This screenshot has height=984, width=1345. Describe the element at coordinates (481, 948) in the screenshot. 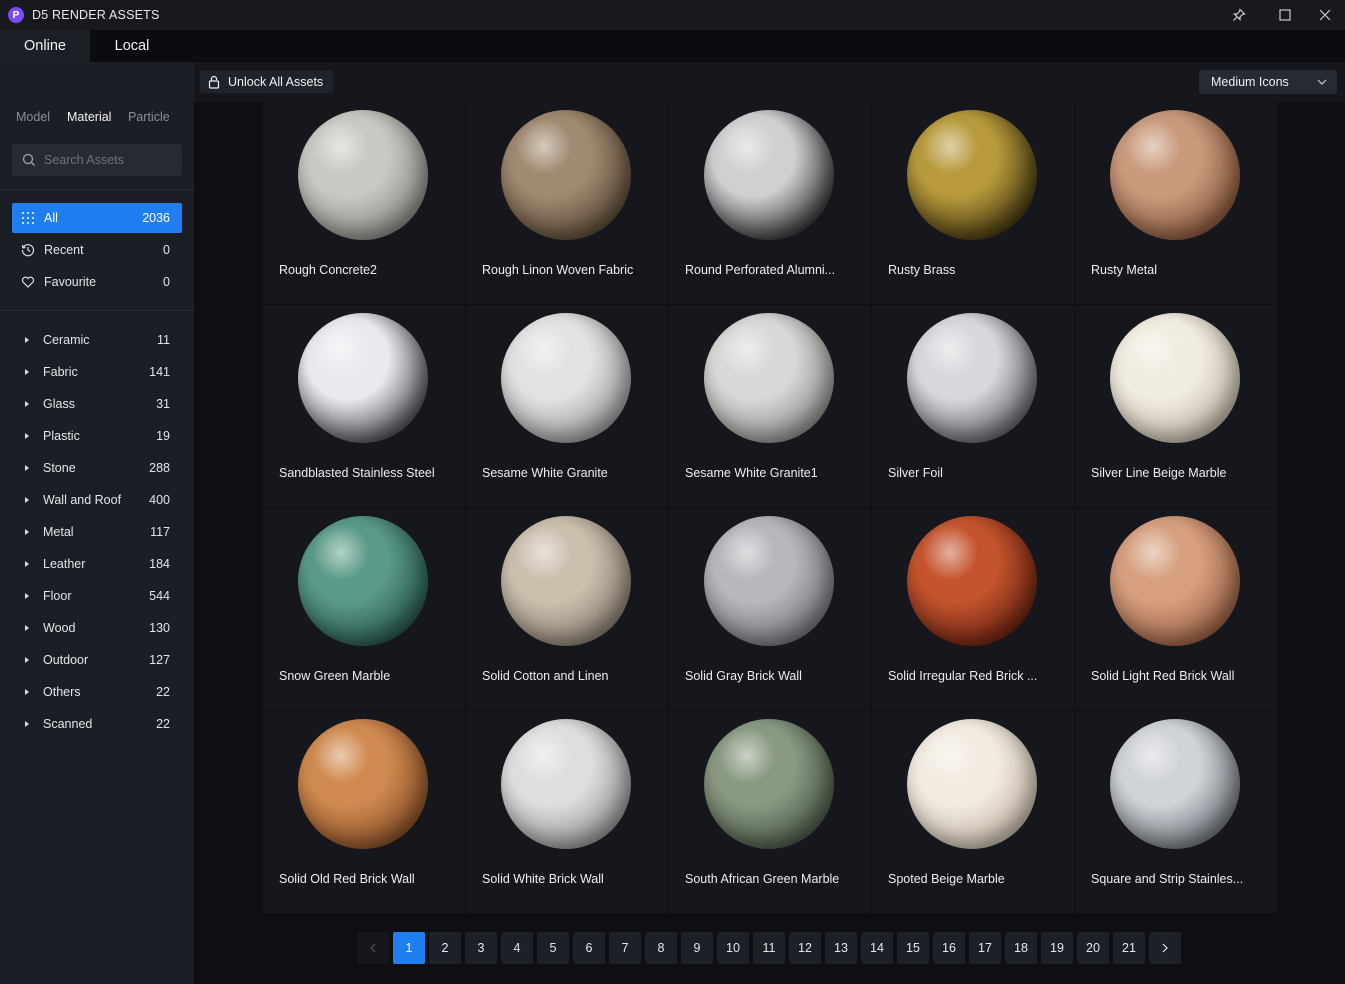

I see `page-button: 3` at that location.